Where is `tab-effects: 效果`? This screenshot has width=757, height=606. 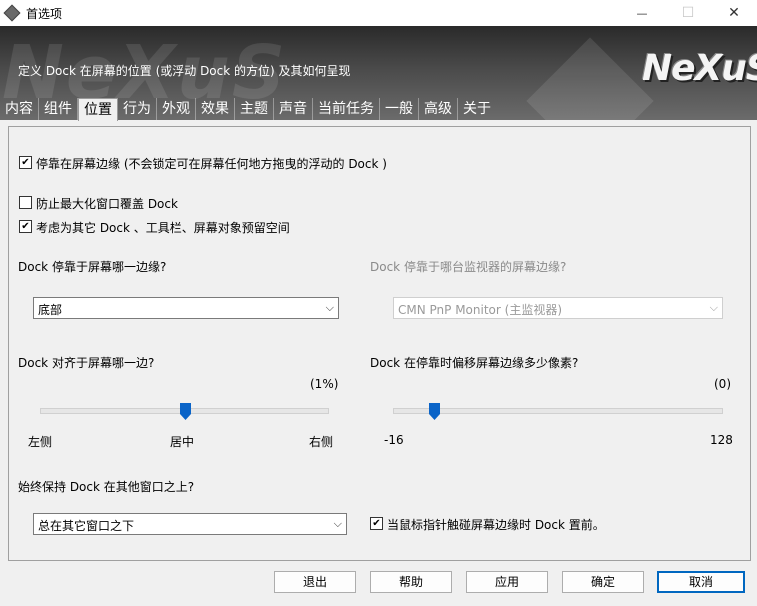
tab-effects: 效果 is located at coordinates (215, 109).